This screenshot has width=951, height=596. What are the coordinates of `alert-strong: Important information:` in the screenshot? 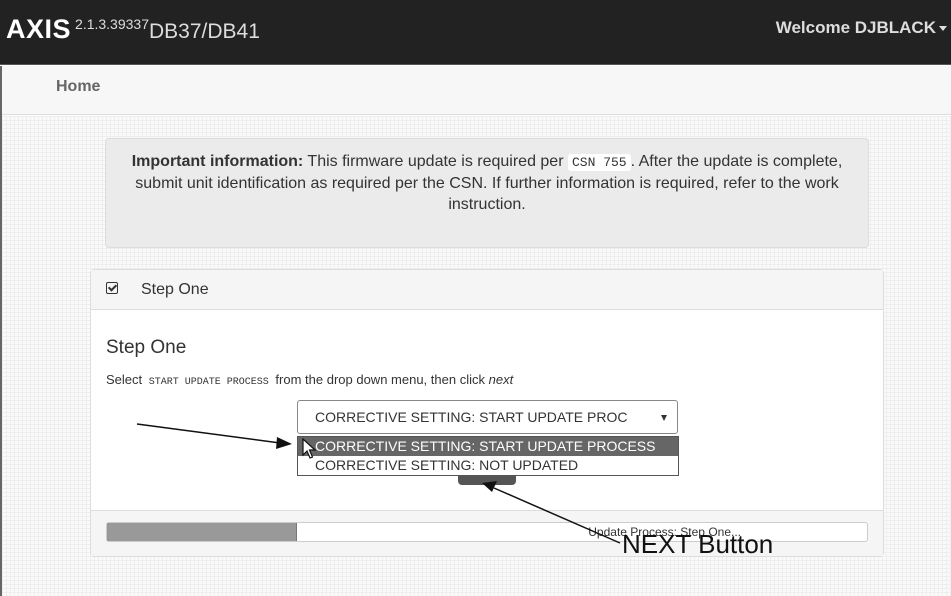 It's located at (217, 161).